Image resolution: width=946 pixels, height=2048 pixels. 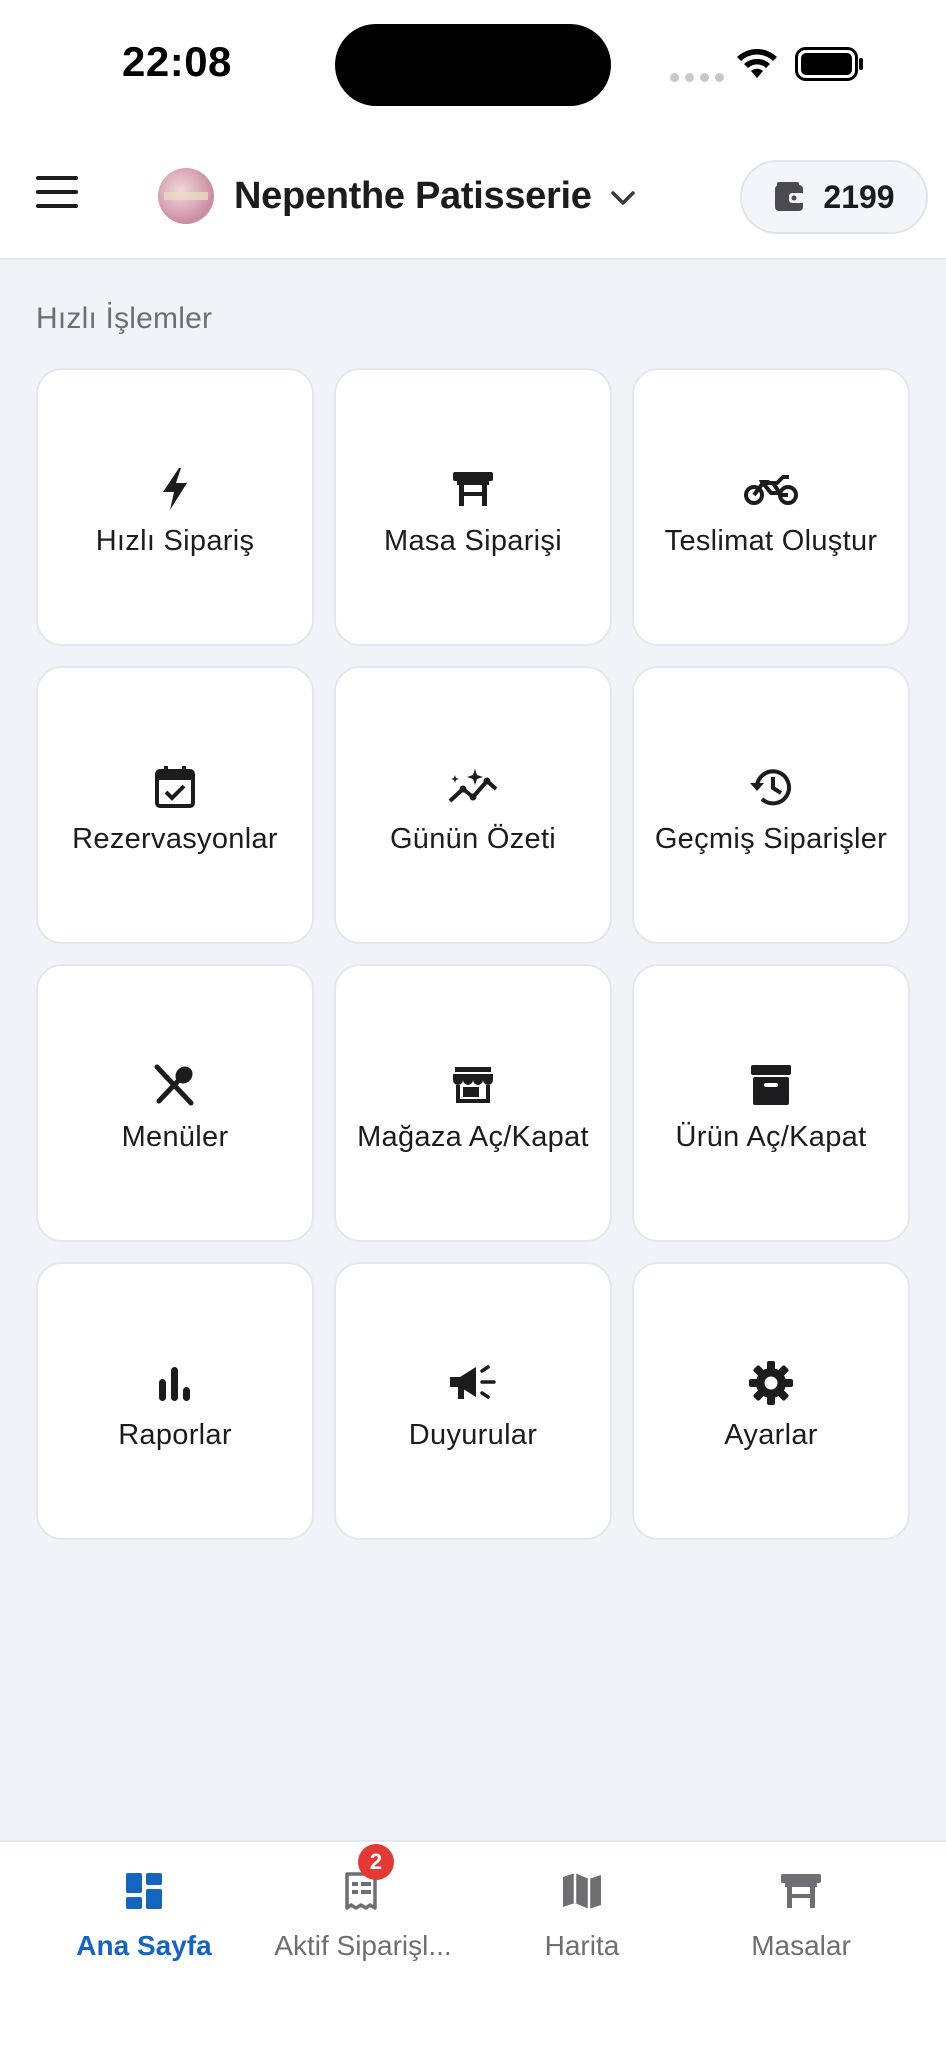 What do you see at coordinates (61, 196) in the screenshot?
I see `menu-button` at bounding box center [61, 196].